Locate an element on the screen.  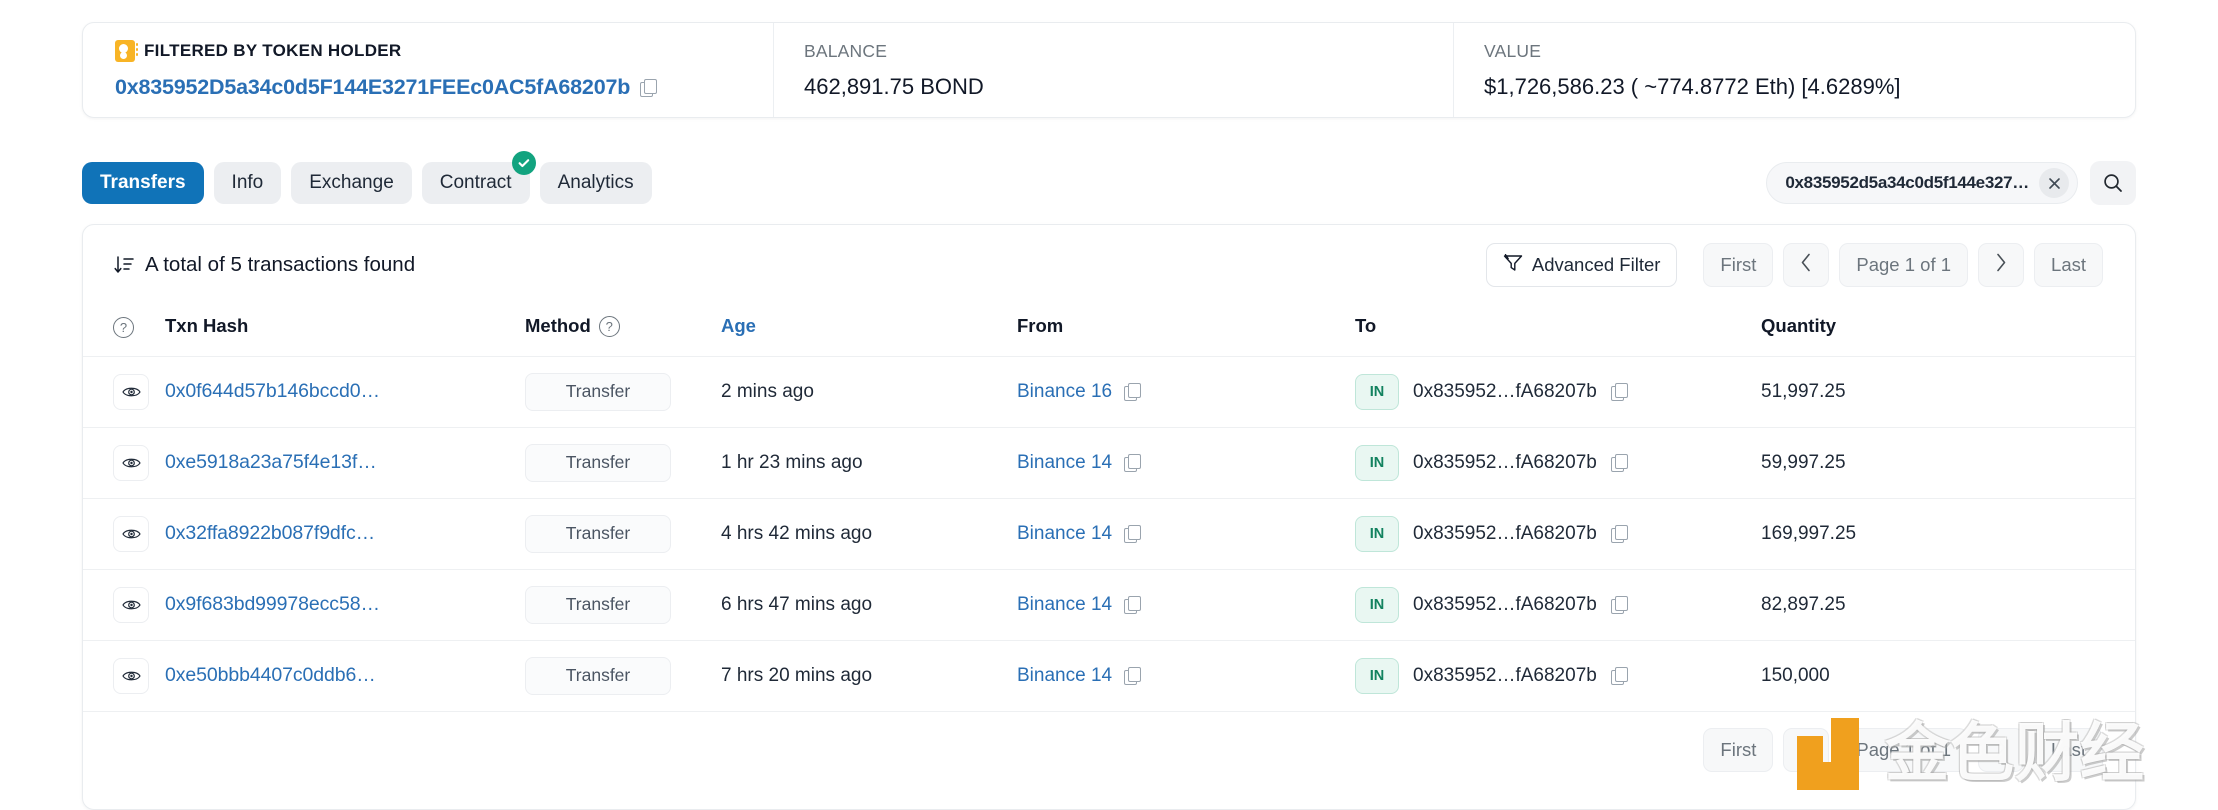
pagination-next-button is located at coordinates (2001, 265).